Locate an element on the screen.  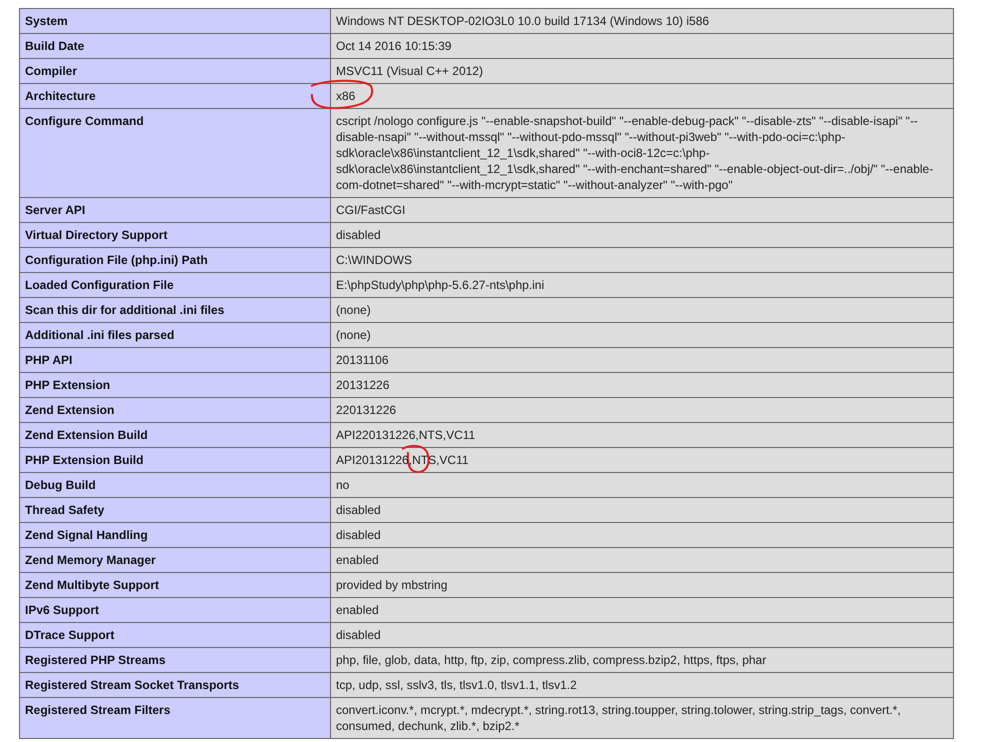
row-value: php, file, glob, data, http, ftp, zip, compress.zlib, compress.bzip2, https, ftps, phar is located at coordinates (642, 660).